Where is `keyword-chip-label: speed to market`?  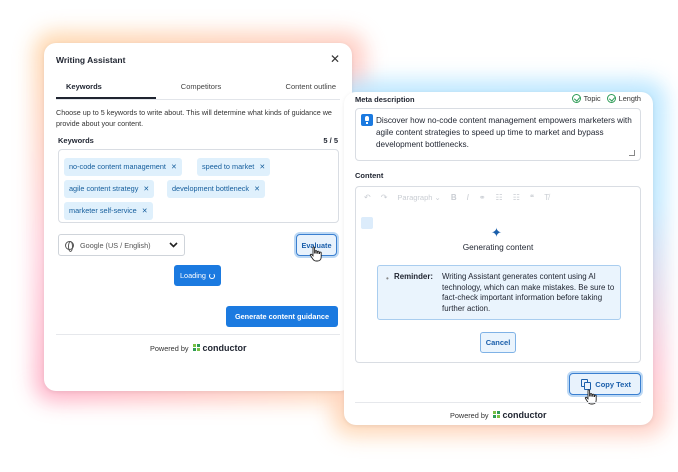 keyword-chip-label: speed to market is located at coordinates (228, 166).